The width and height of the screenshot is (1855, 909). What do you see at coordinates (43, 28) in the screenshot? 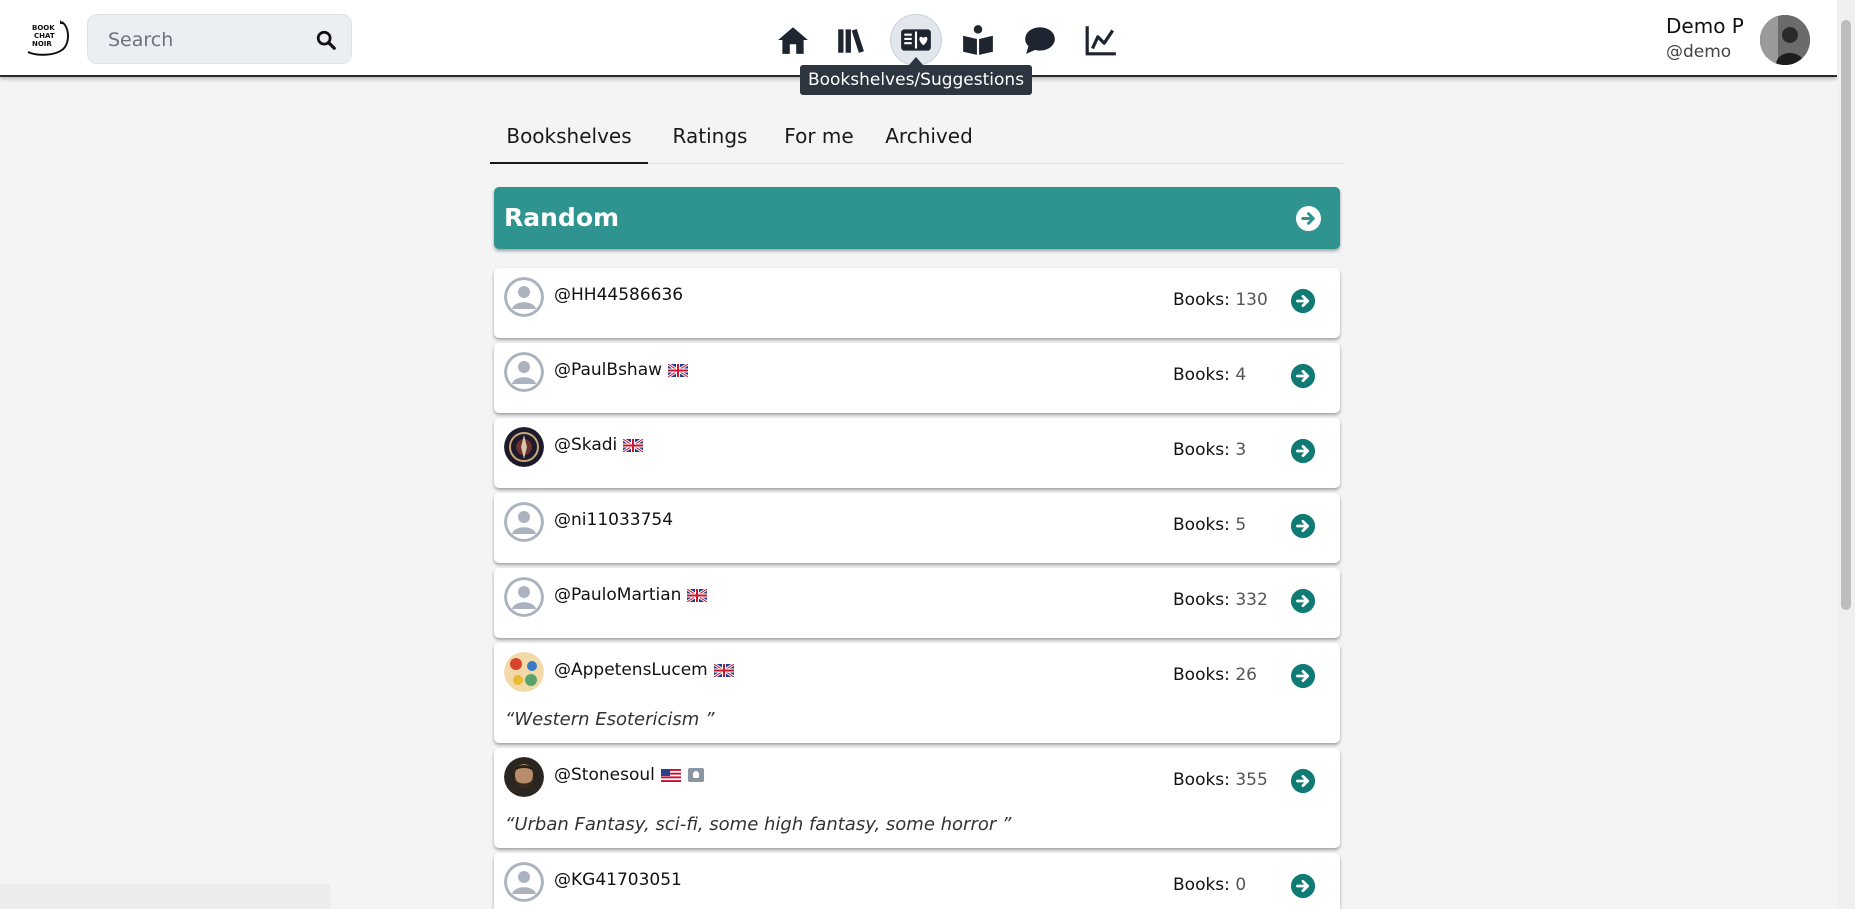
I see `logo-line-1: BOOK` at bounding box center [43, 28].